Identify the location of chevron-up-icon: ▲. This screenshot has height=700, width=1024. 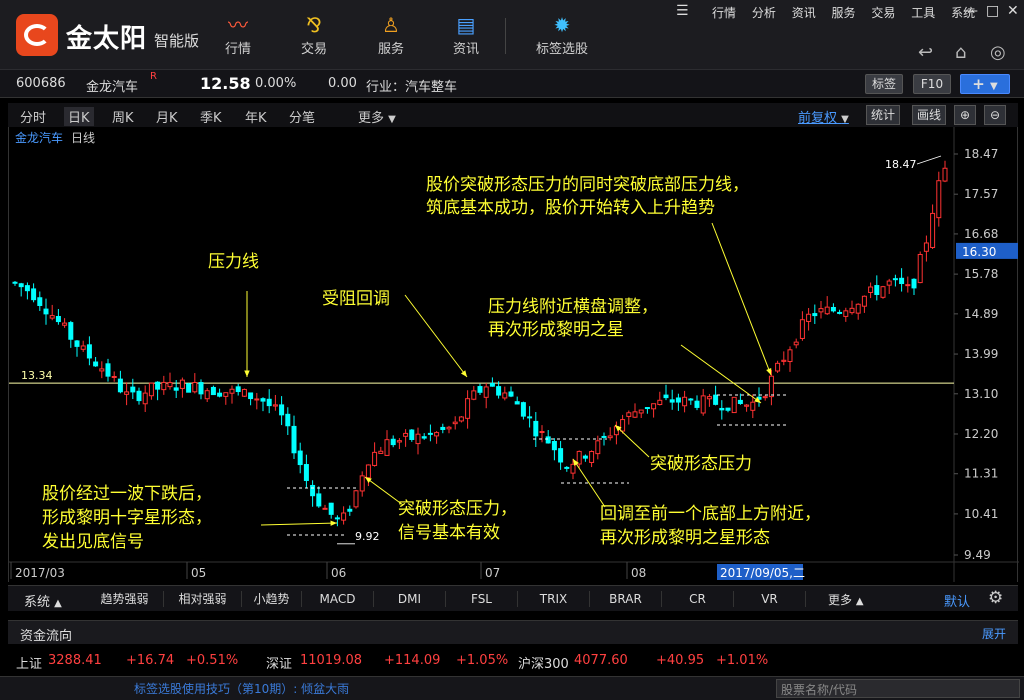
(859, 601).